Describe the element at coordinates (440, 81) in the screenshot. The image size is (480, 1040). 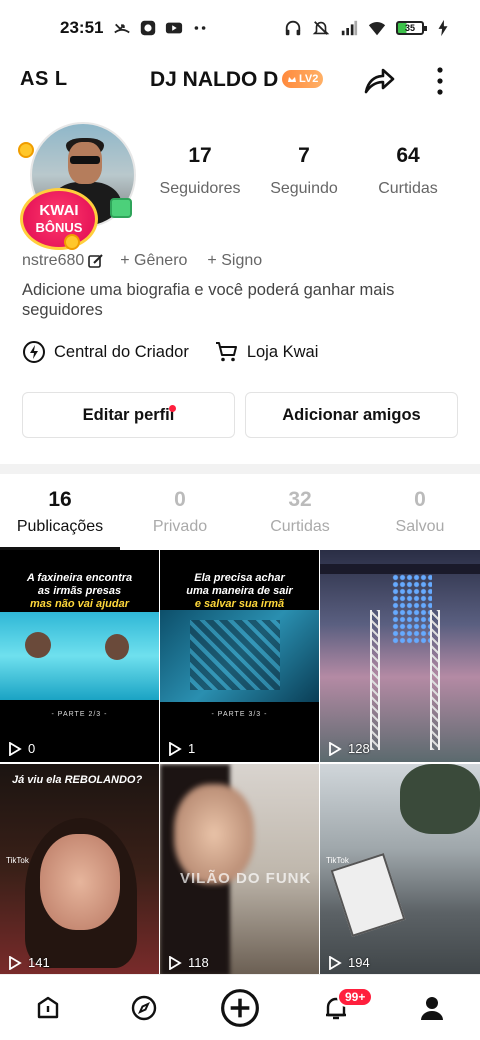
I see `more-options-icon` at that location.